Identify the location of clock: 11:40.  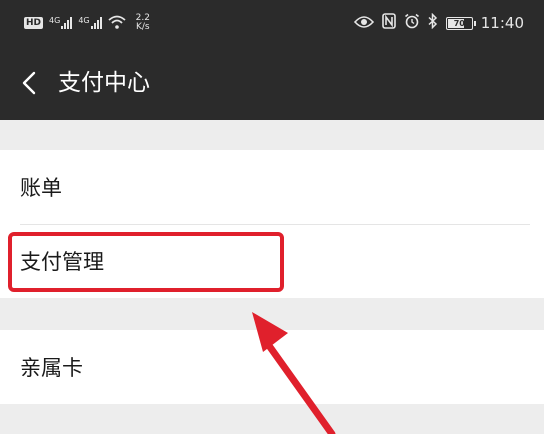
(502, 23).